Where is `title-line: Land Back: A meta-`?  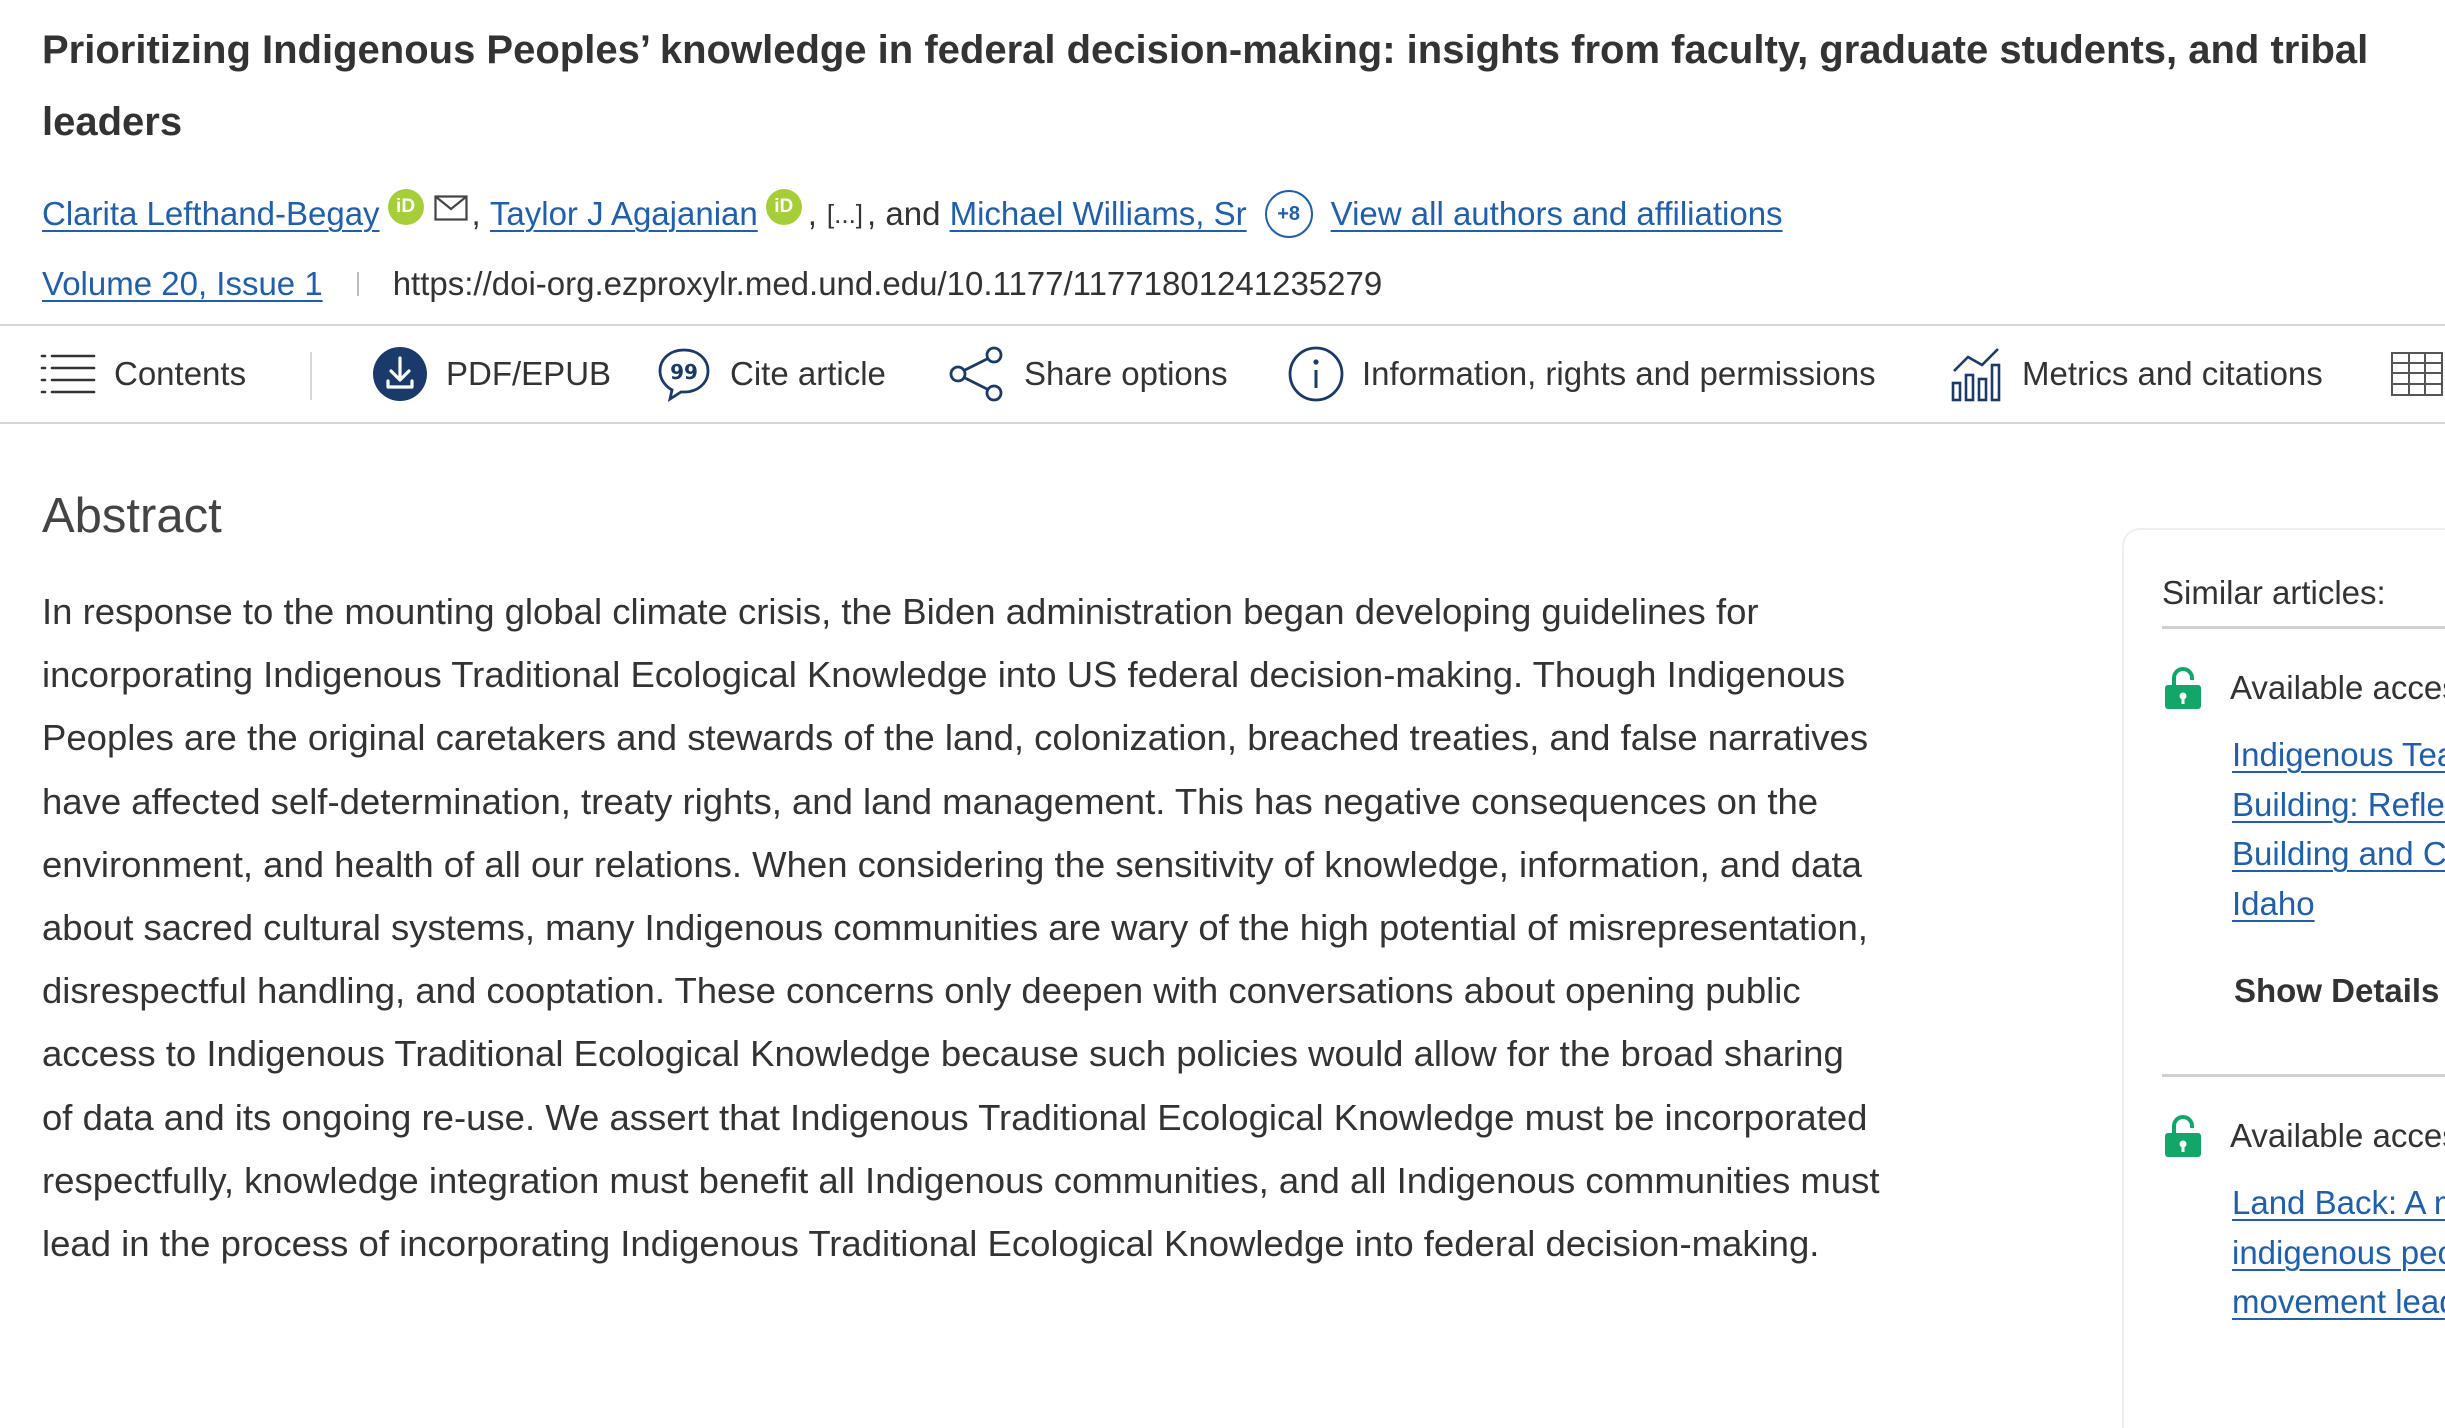
title-line: Land Back: A meta- is located at coordinates (2338, 1202).